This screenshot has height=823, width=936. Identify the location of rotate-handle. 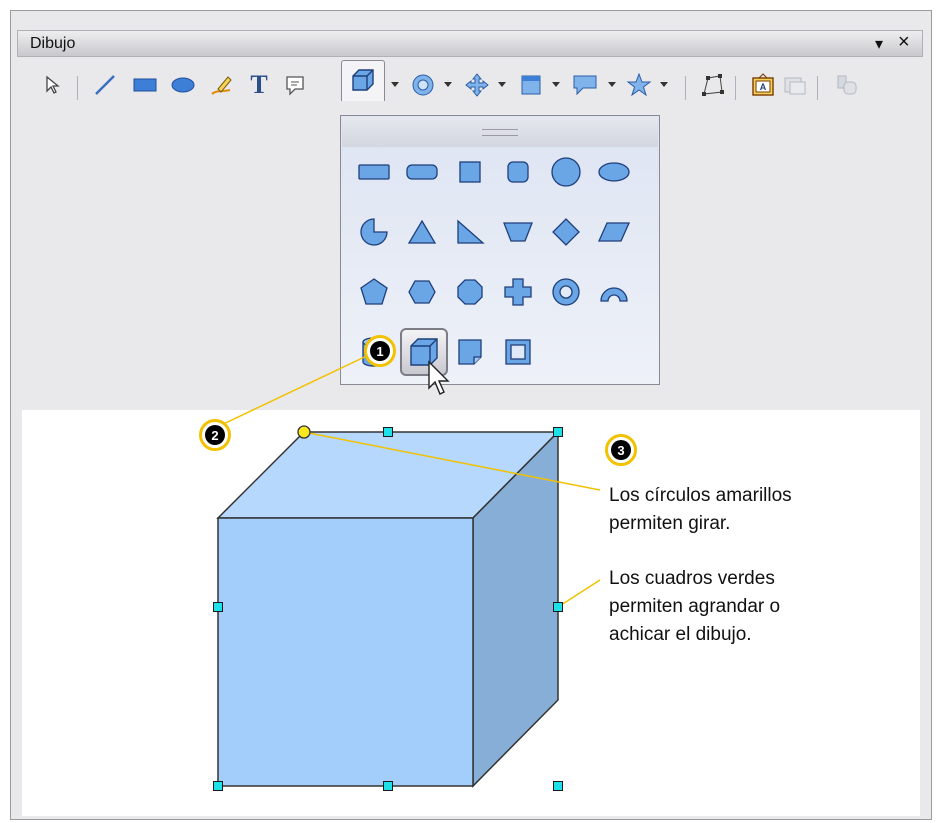
(304, 432).